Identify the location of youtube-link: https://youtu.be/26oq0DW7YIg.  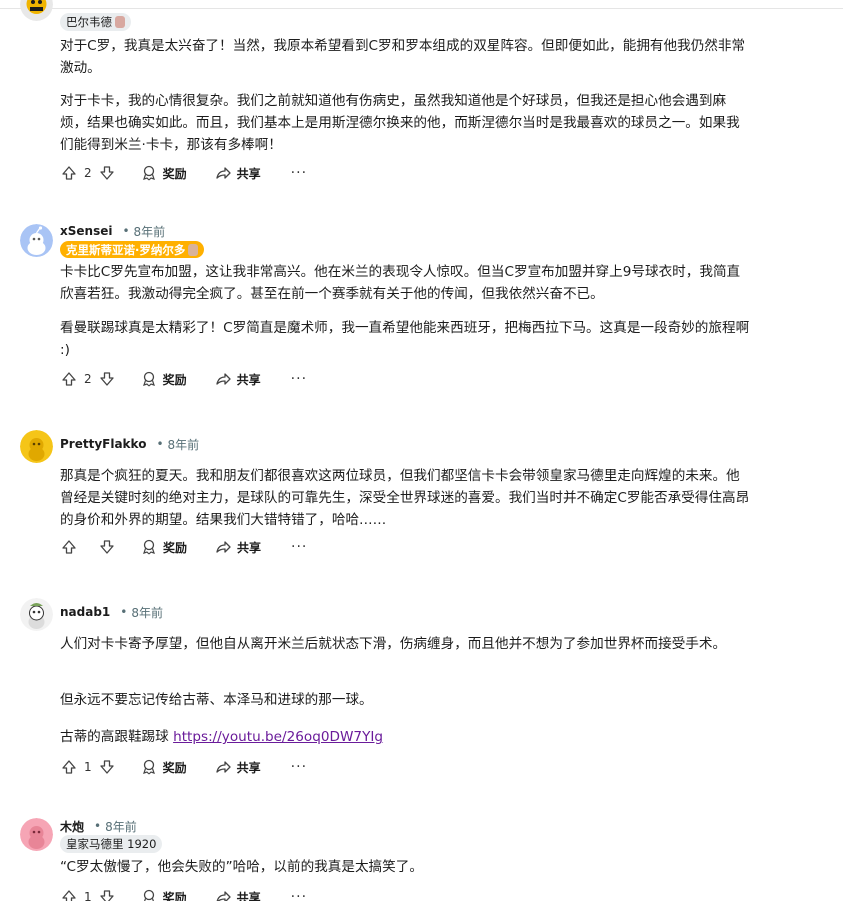
(278, 737).